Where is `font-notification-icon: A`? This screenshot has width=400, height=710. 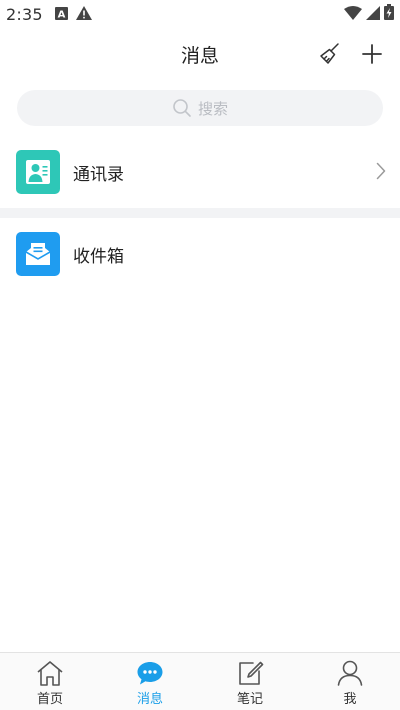
font-notification-icon: A is located at coordinates (61, 14).